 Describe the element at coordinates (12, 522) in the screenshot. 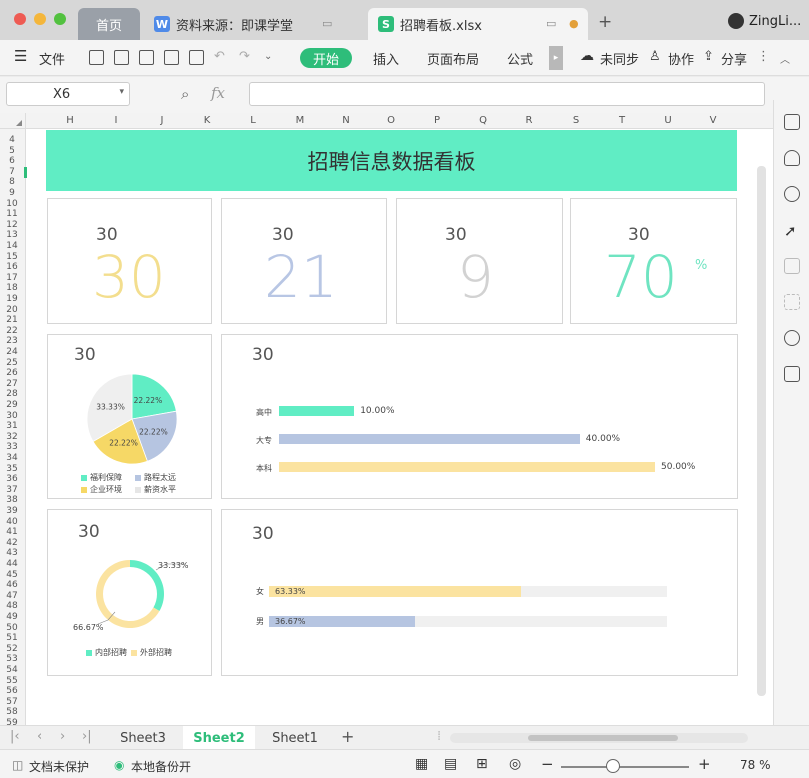

I see `row-header: 40` at that location.